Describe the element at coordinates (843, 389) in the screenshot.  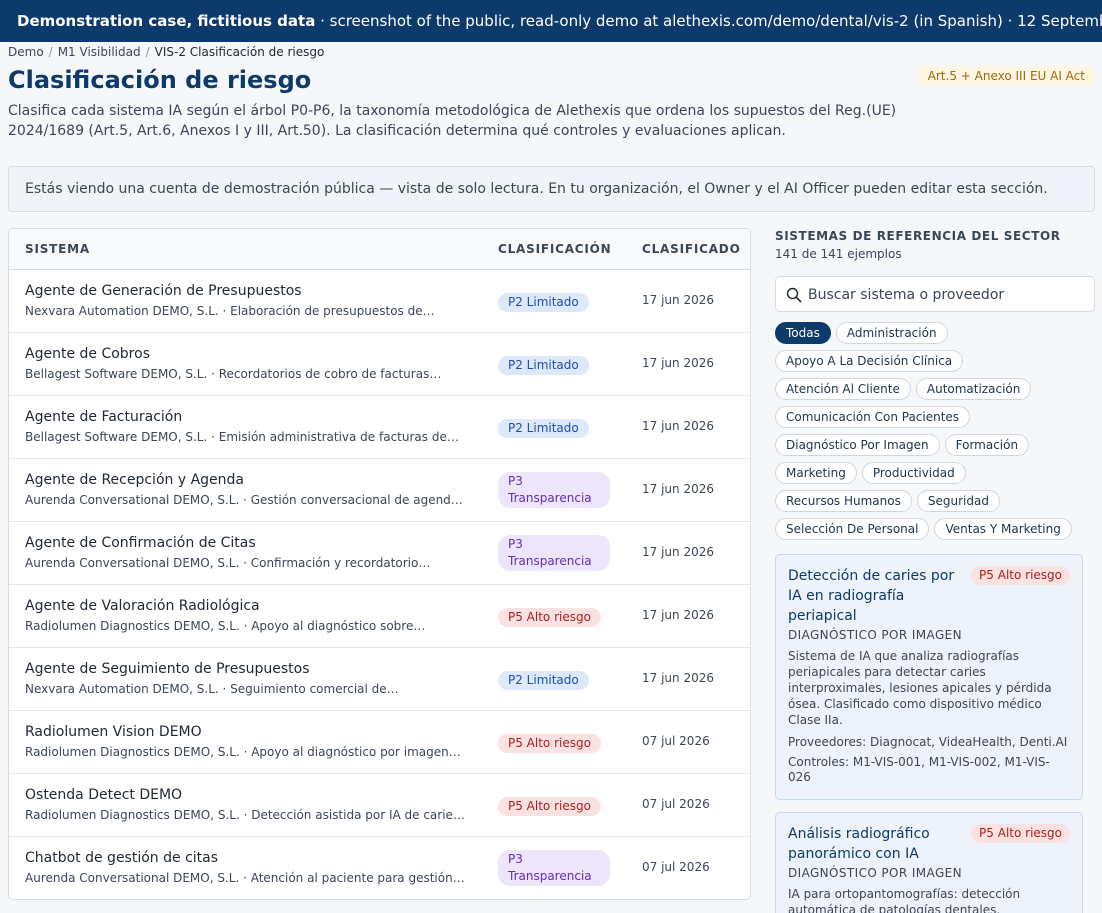
I see `filter-chip: Atención Al Cliente` at that location.